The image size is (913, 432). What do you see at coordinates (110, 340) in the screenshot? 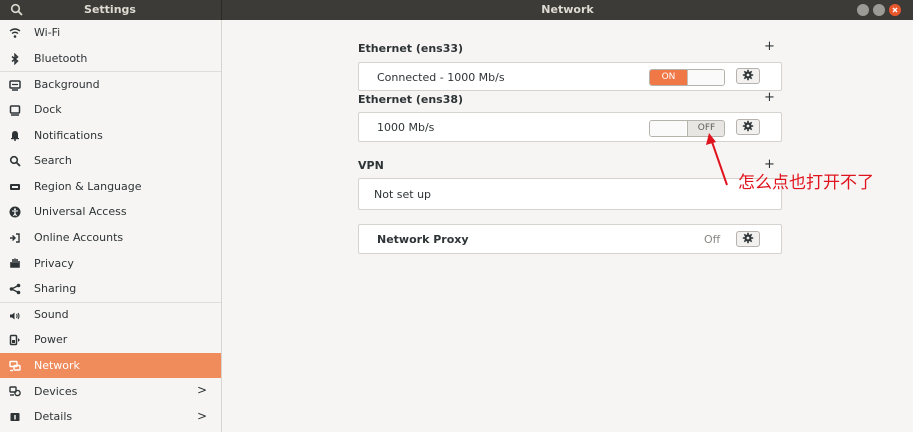
I see `sidebar-item-power: Power` at bounding box center [110, 340].